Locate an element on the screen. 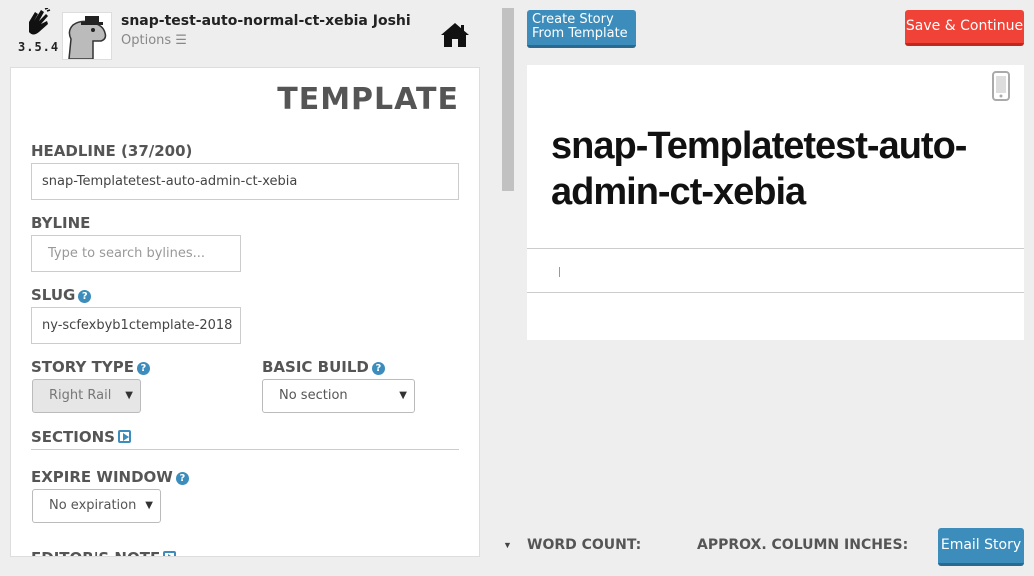 The height and width of the screenshot is (576, 1034). word-count-label: WORD COUNT: is located at coordinates (584, 545).